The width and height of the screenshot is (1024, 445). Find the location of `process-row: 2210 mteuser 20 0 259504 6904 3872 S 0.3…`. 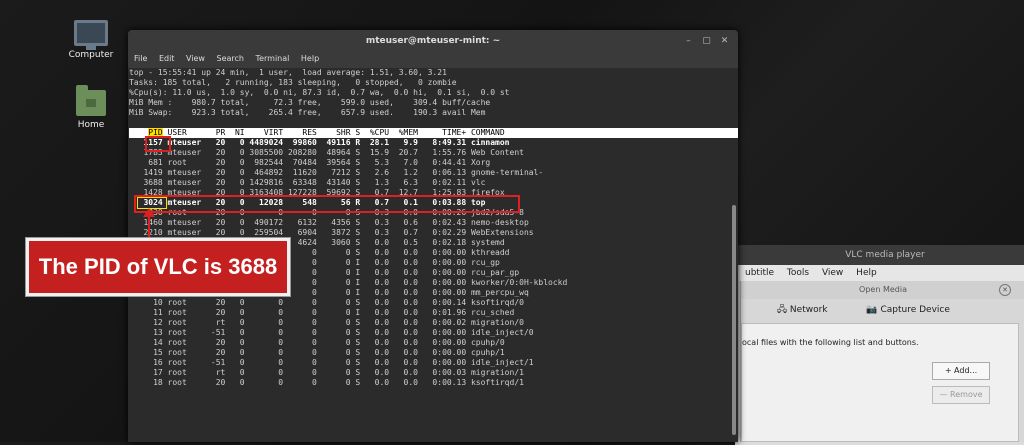

process-row: 2210 mteuser 20 0 259504 6904 3872 S 0.3… is located at coordinates (331, 232).